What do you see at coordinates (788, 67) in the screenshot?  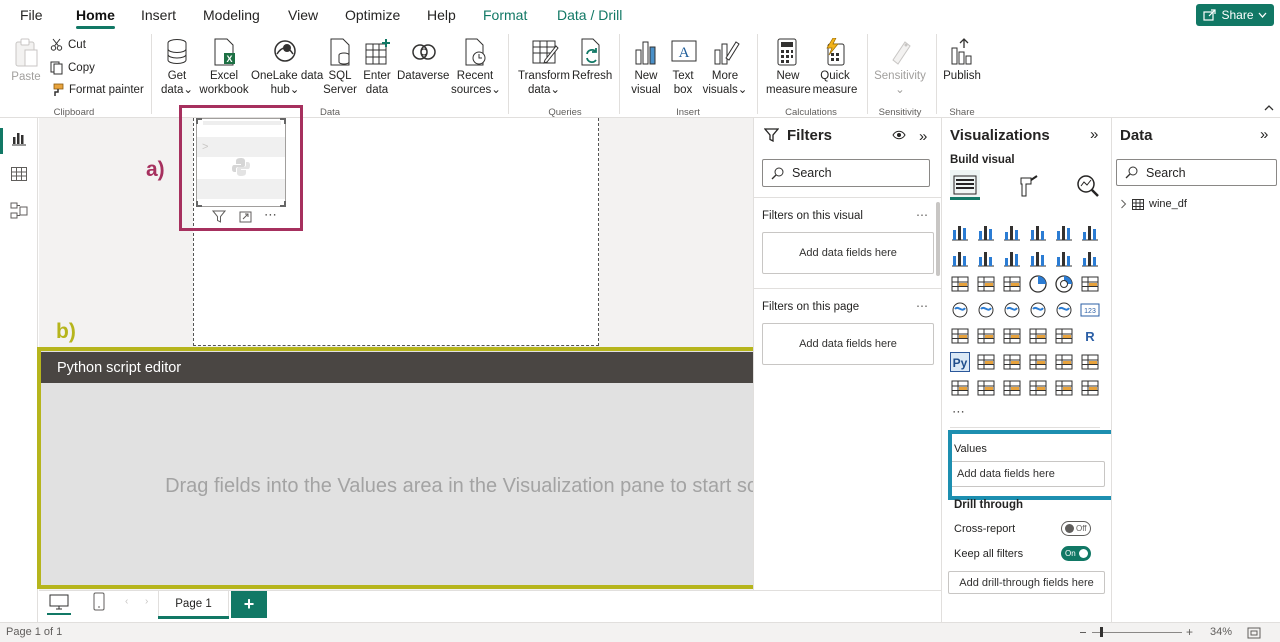 I see `new-measure-button: New measure` at bounding box center [788, 67].